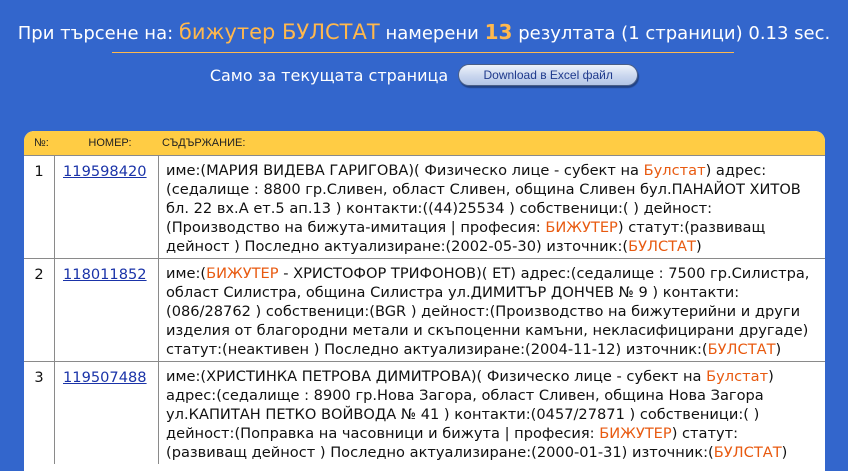  What do you see at coordinates (204, 143) in the screenshot?
I see `header-content: СЪДЪРЖАНИЕ:` at bounding box center [204, 143].